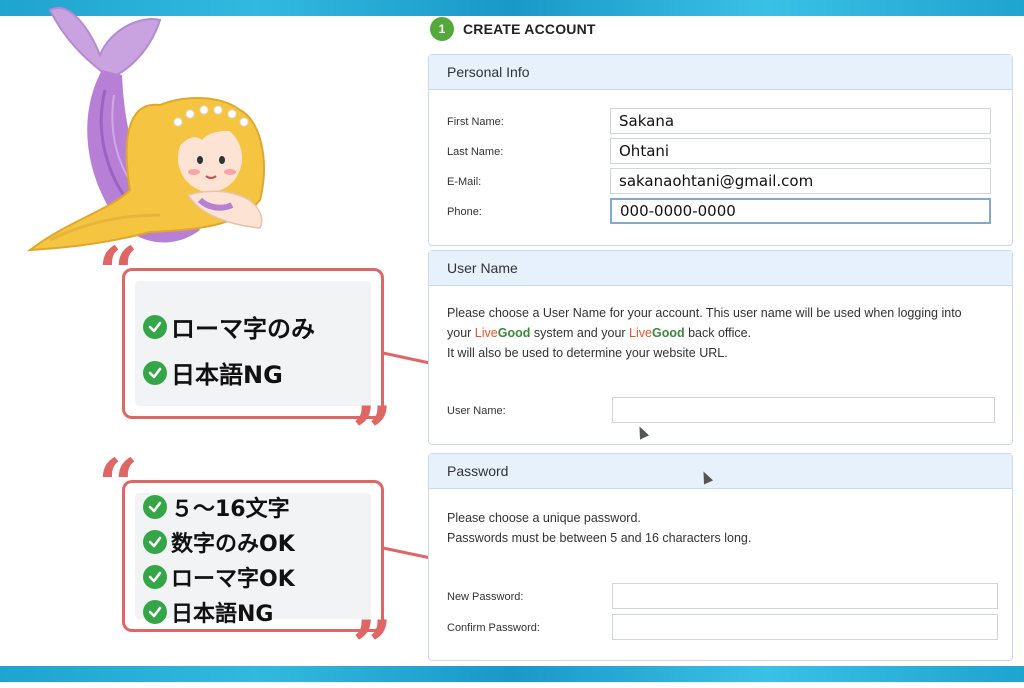  Describe the element at coordinates (485, 597) in the screenshot. I see `new-password-label: New Password:` at that location.